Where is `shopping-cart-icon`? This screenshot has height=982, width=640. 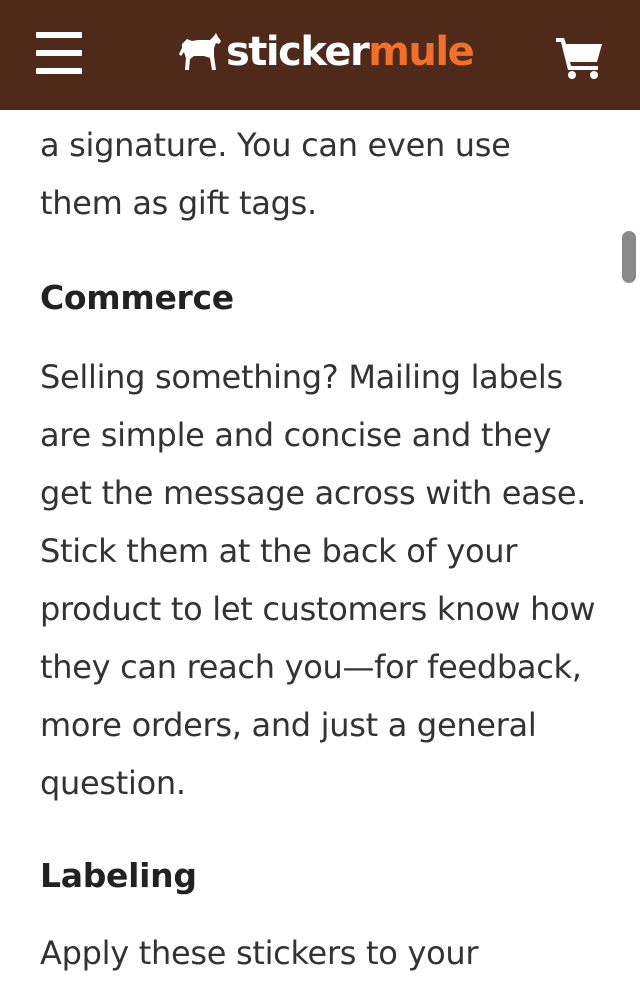 shopping-cart-icon is located at coordinates (579, 58).